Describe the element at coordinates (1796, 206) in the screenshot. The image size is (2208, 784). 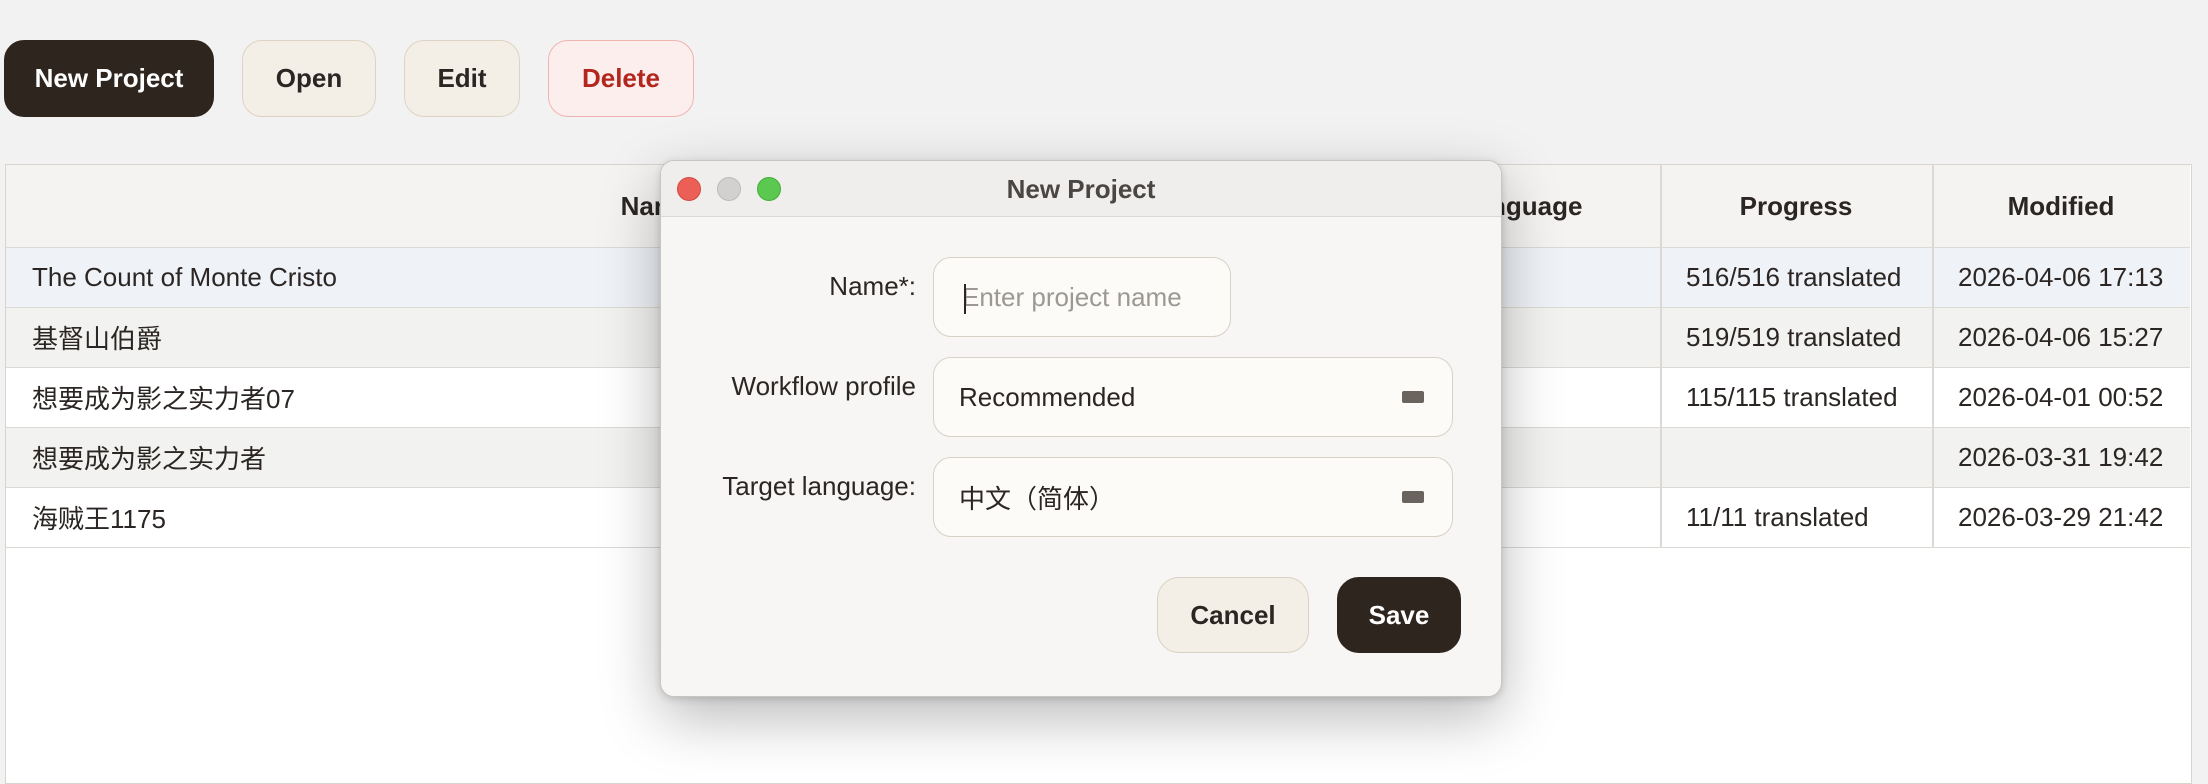
I see `header-progress: Progress` at that location.